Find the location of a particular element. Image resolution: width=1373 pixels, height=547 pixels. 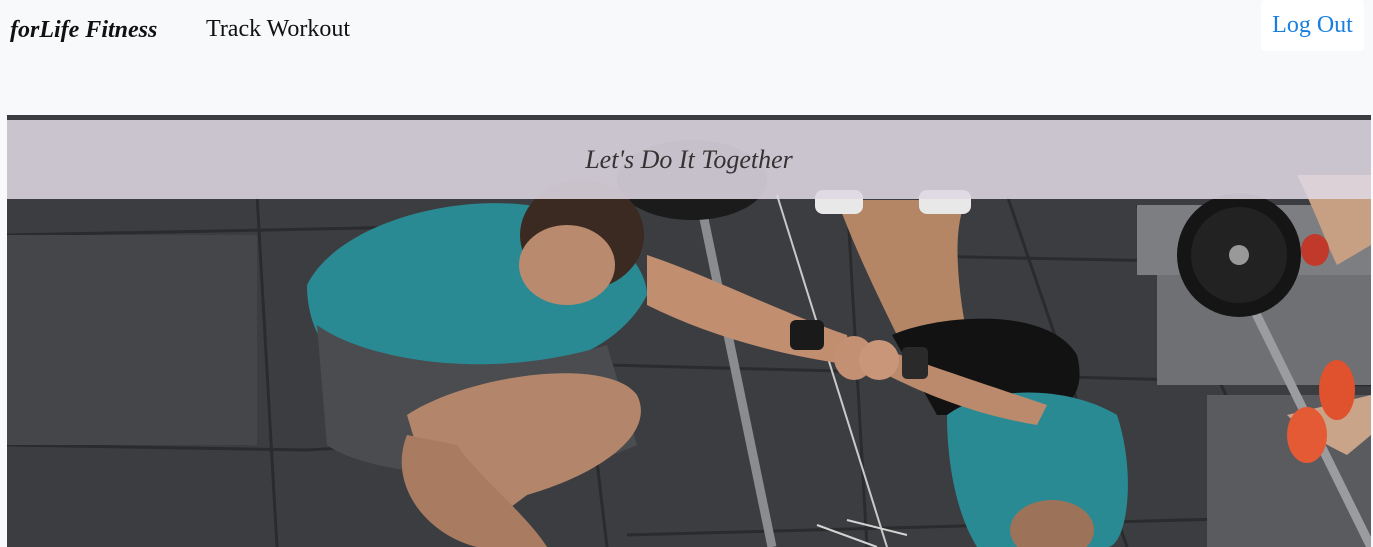

logout-button: Log Out is located at coordinates (1312, 25).